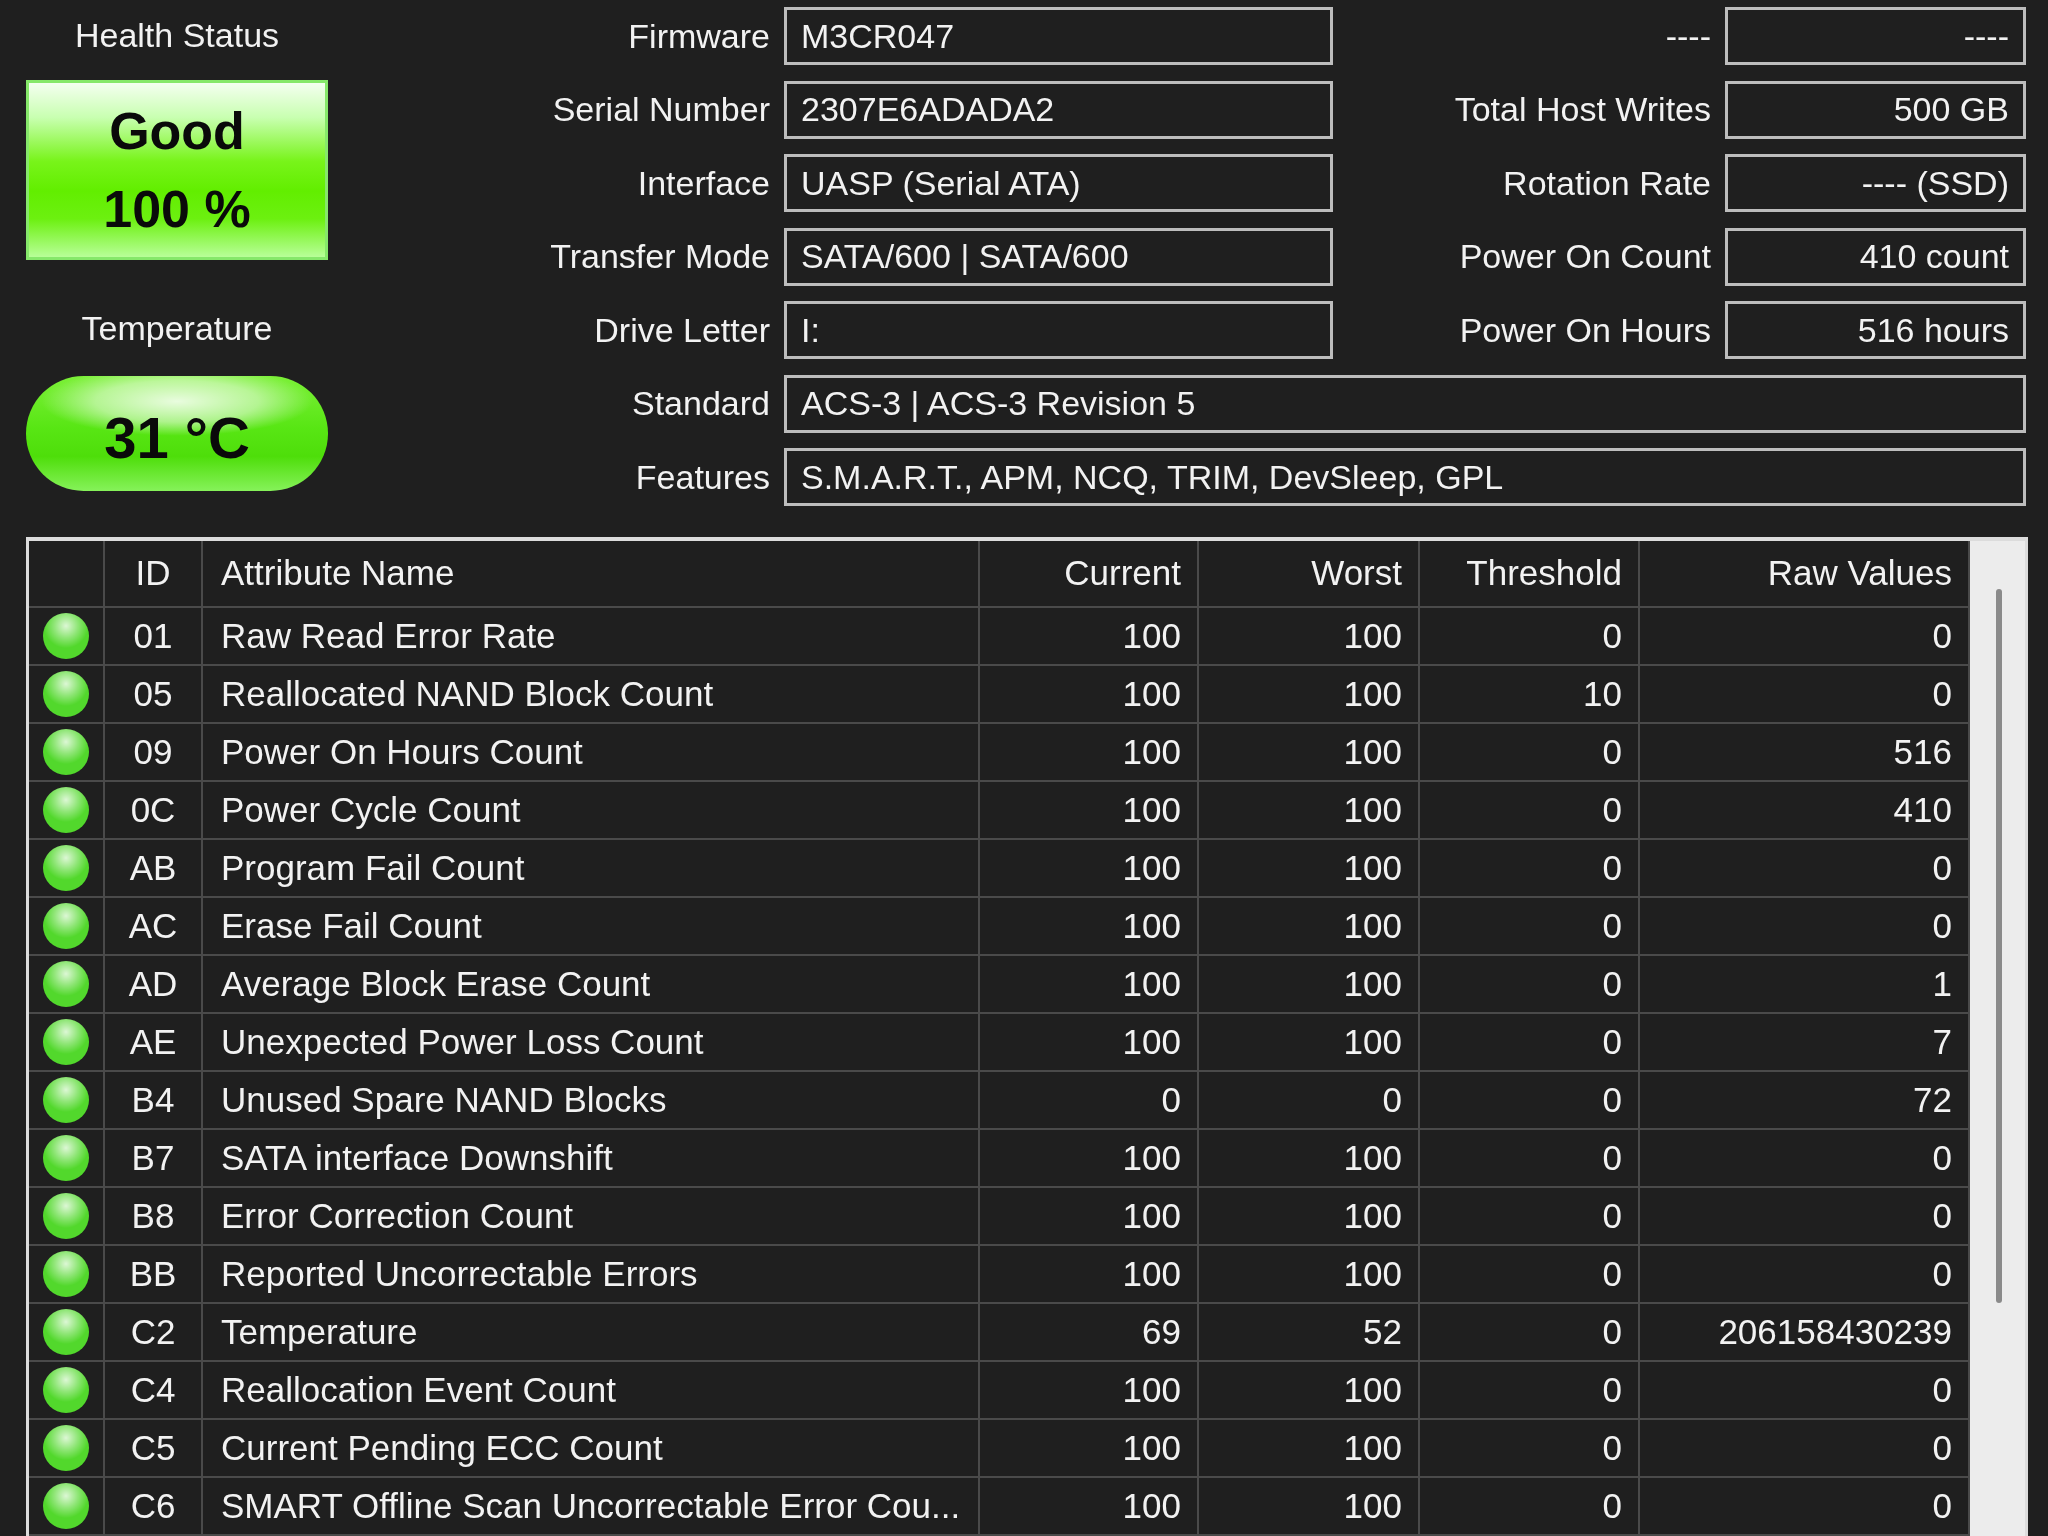 This screenshot has height=1536, width=2048. I want to click on scrollbar, so click(1997, 1038).